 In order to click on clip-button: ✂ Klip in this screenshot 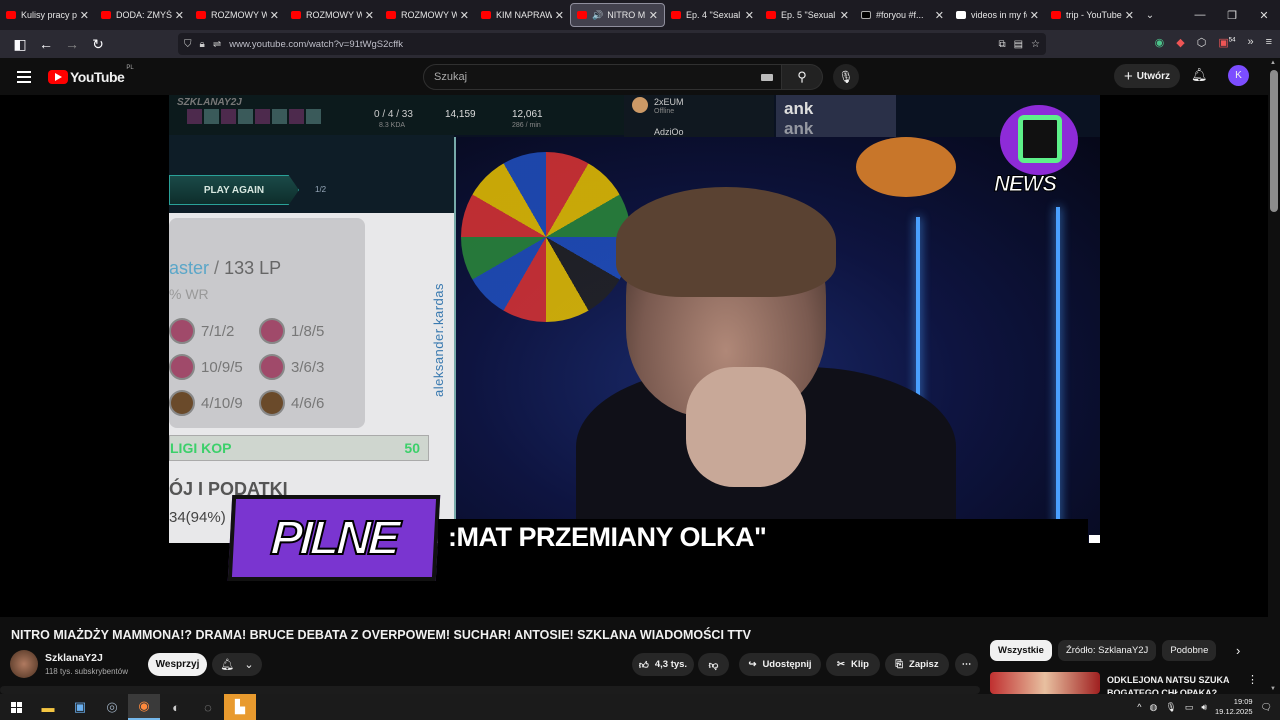, I will do `click(853, 664)`.